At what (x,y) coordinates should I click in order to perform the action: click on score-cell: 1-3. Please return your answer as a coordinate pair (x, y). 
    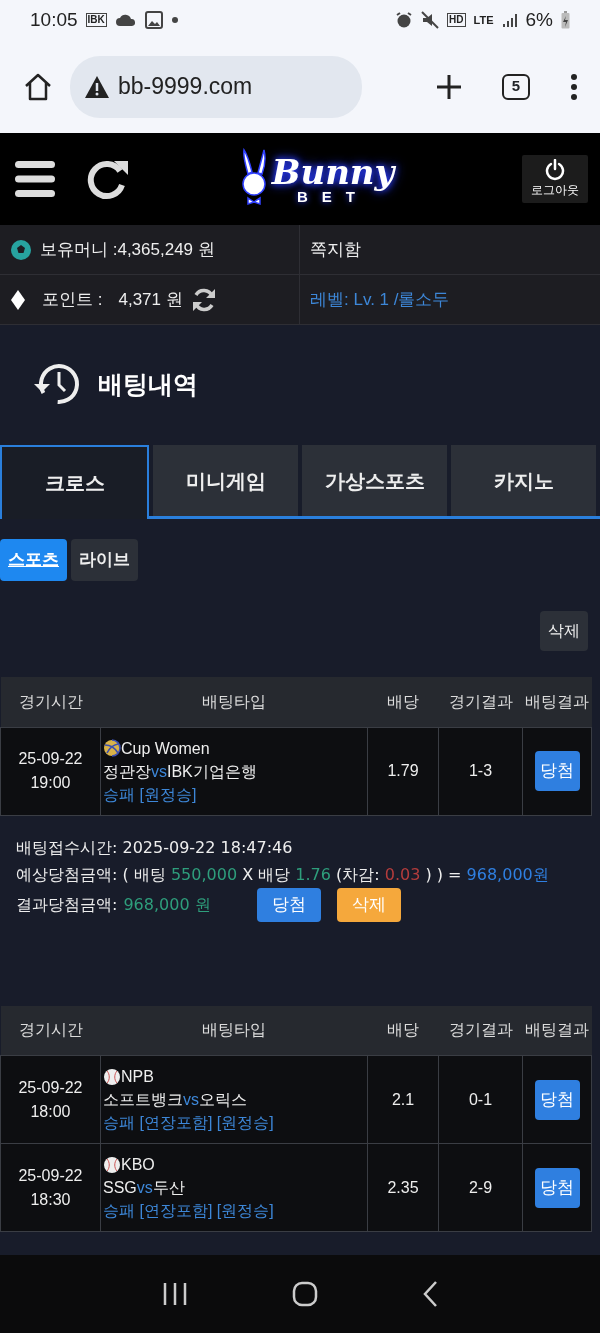
    Looking at the image, I should click on (480, 771).